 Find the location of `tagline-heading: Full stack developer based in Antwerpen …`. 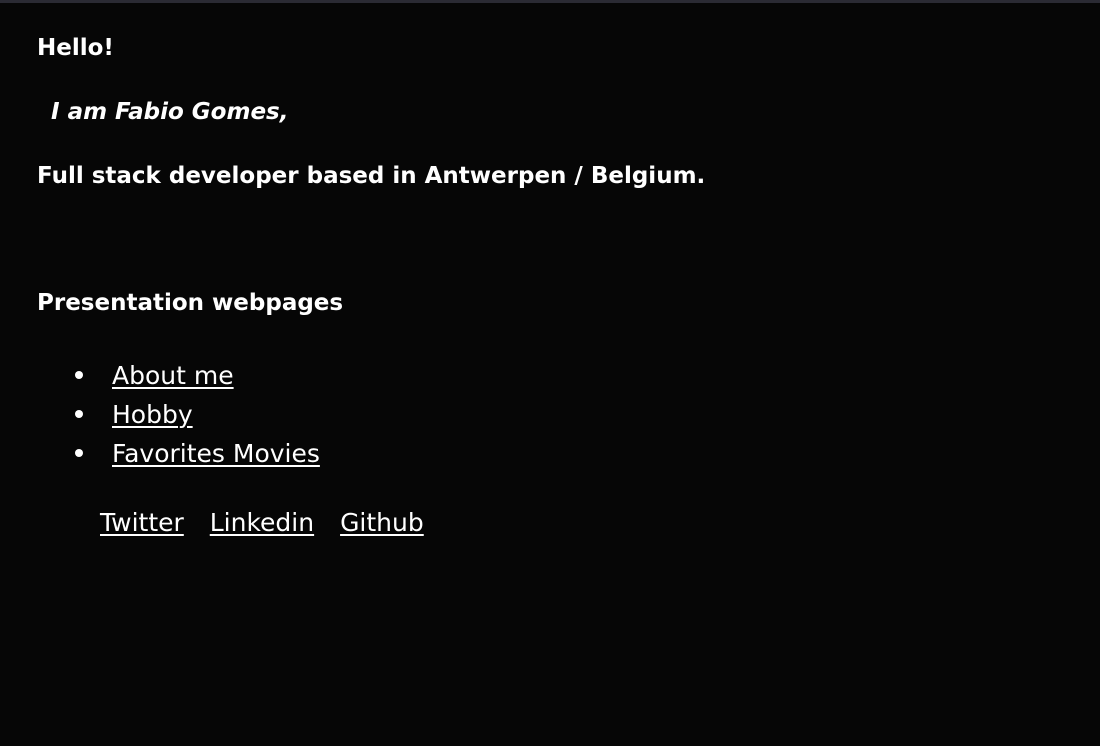

tagline-heading: Full stack developer based in Antwerpen … is located at coordinates (371, 176).